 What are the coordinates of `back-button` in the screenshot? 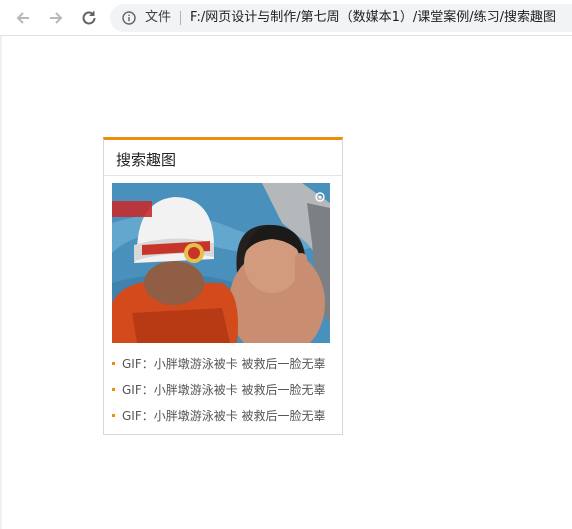 It's located at (23, 18).